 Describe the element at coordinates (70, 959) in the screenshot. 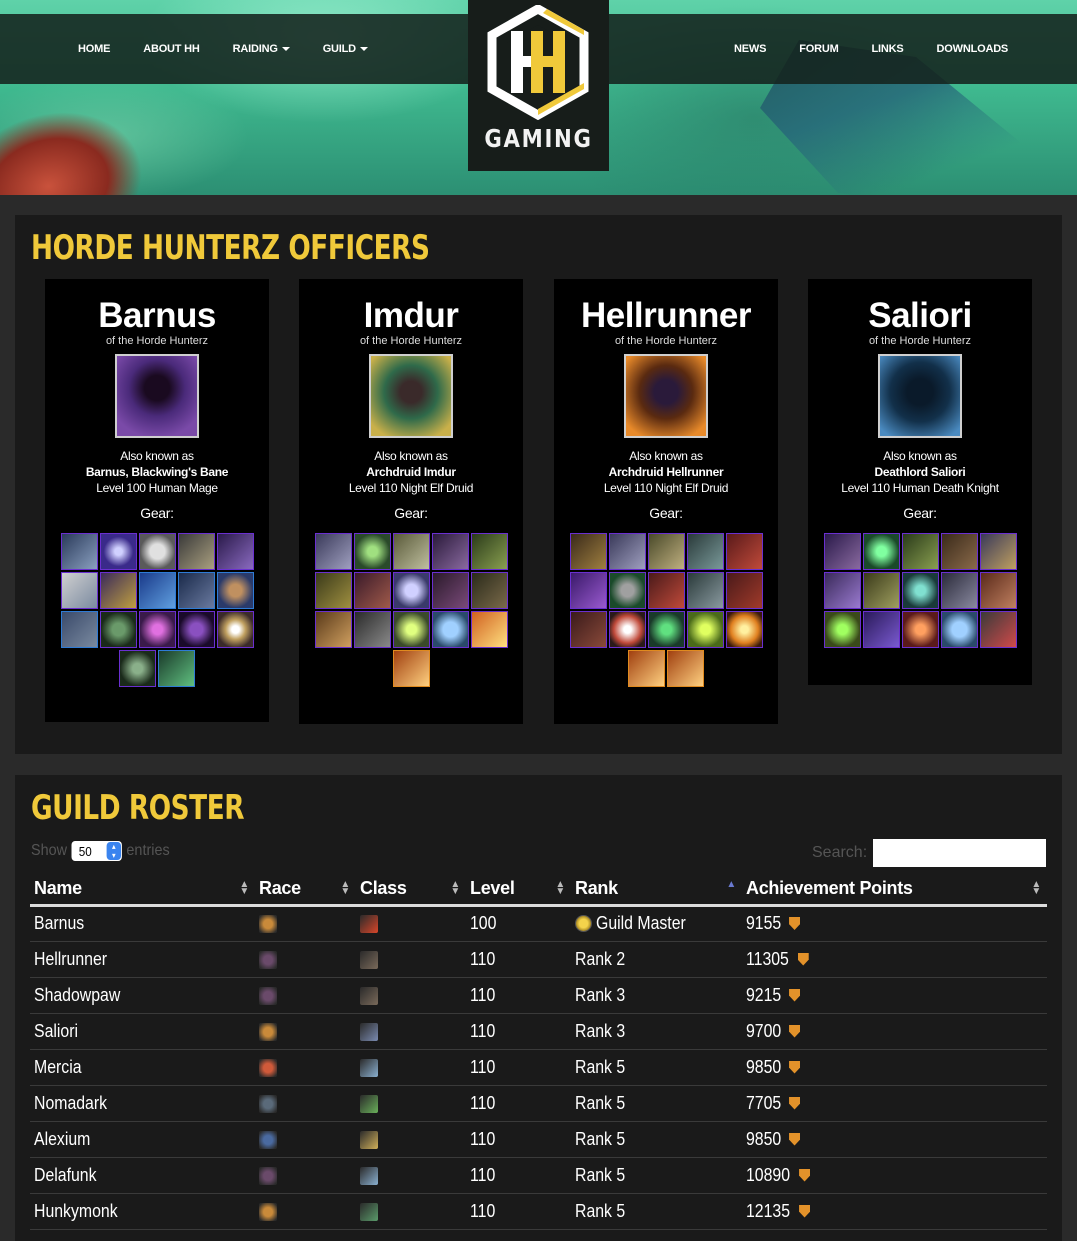

I see `member-name: Hellrunner` at that location.